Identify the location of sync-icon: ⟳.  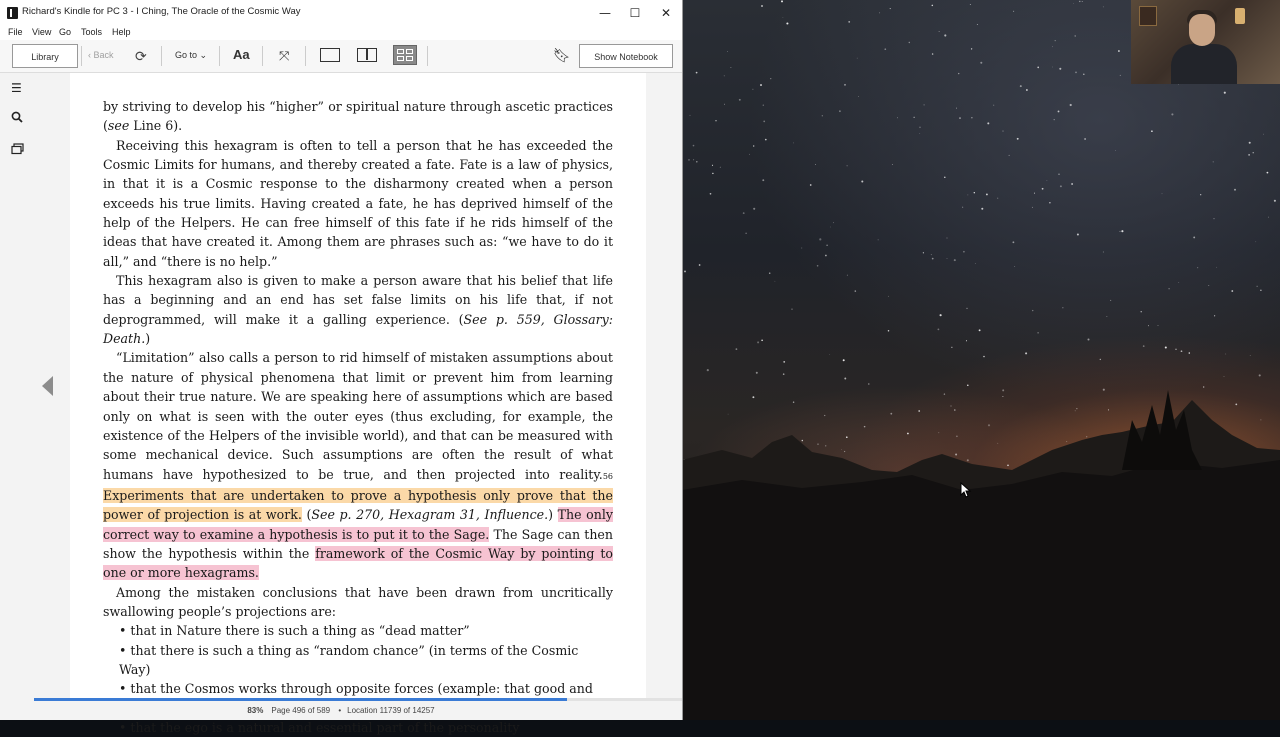
(141, 56).